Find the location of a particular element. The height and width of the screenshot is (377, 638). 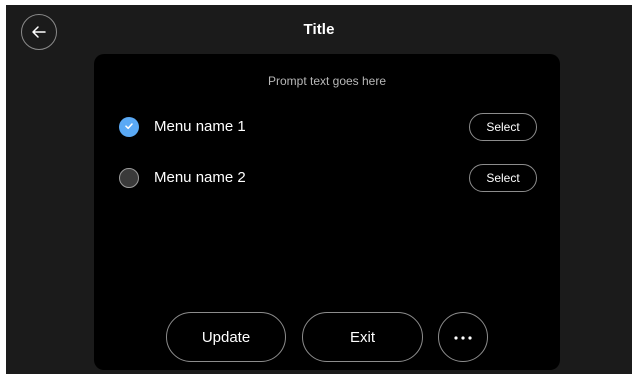

menu-item-label: Menu name 1 is located at coordinates (200, 126).